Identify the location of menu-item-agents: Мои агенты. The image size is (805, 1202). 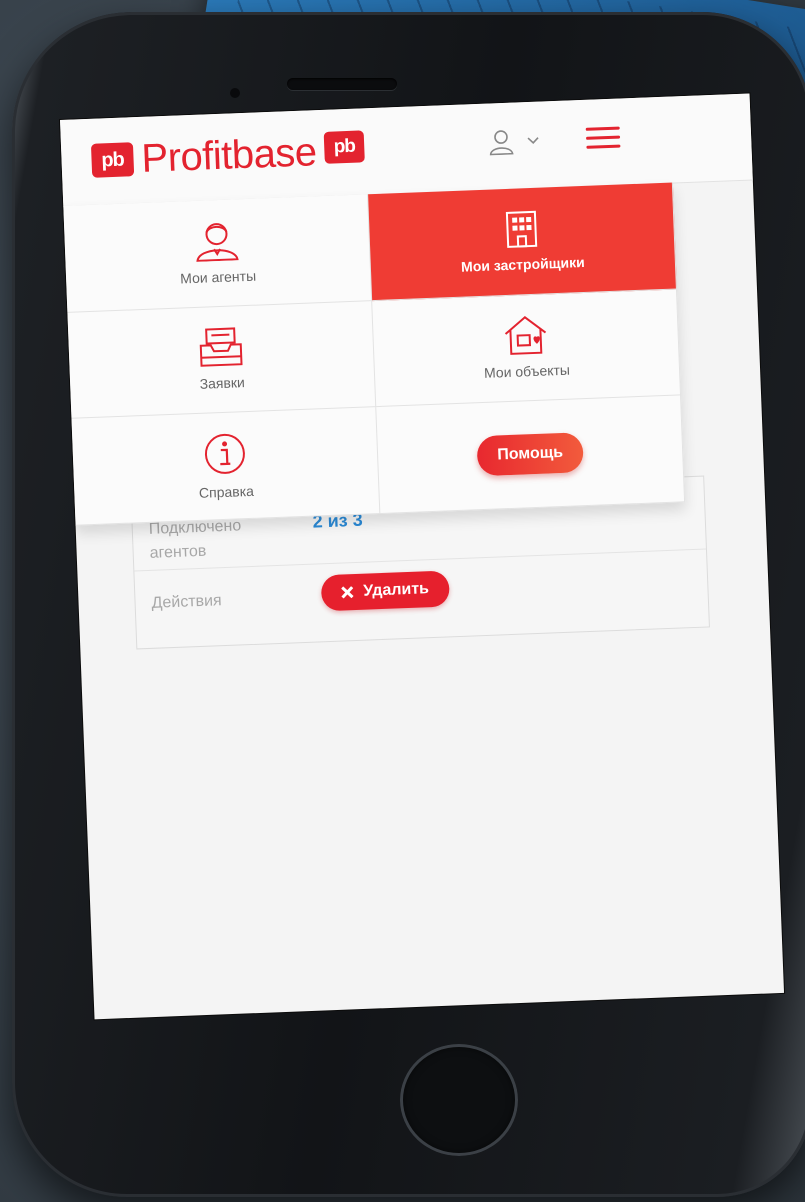
(218, 253).